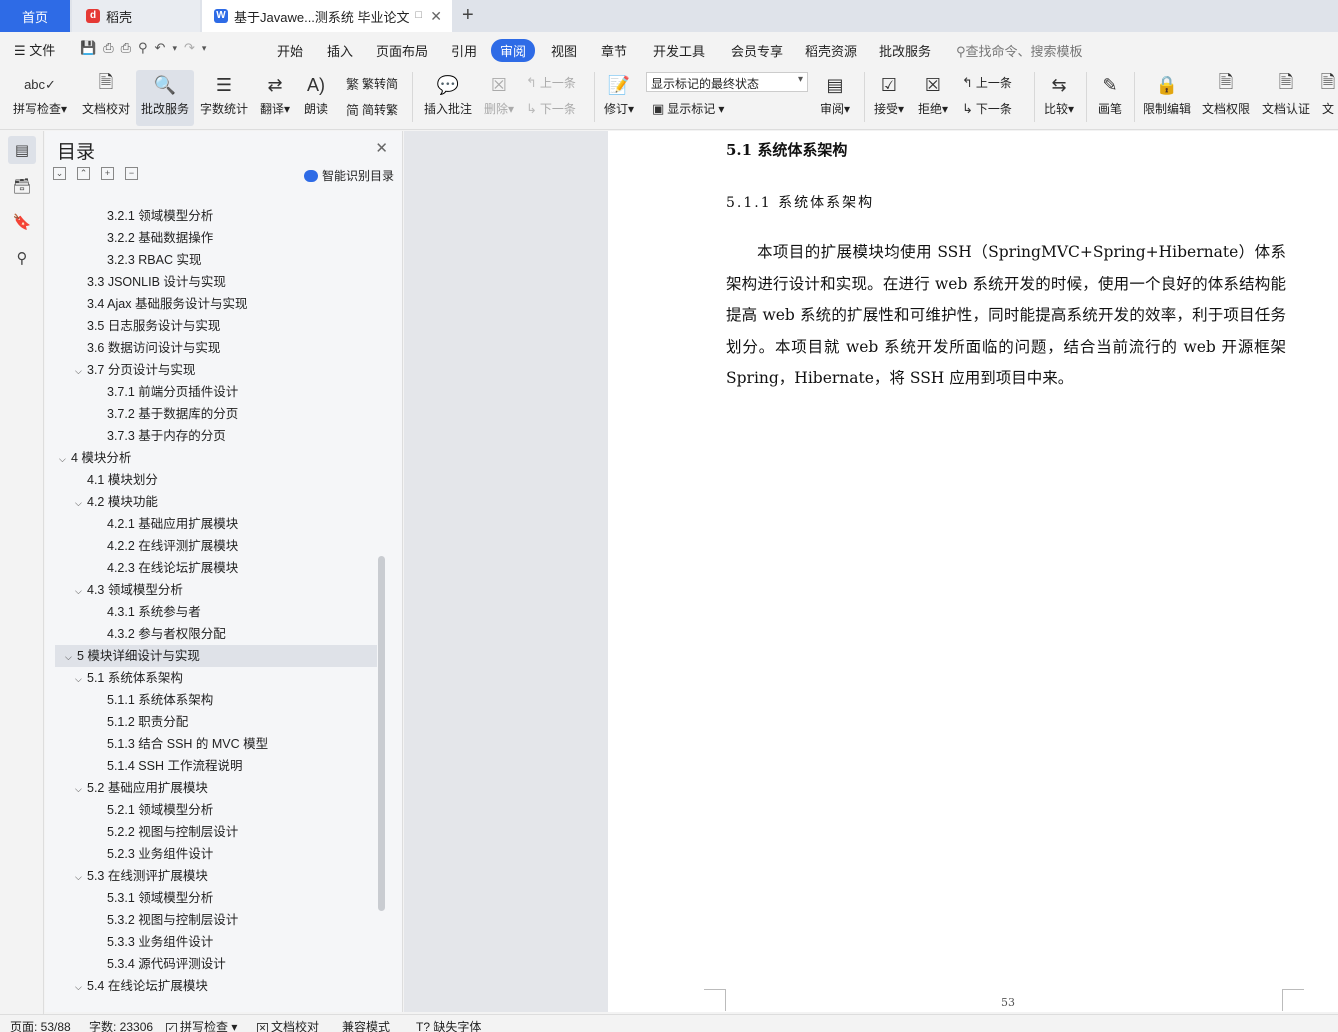 The height and width of the screenshot is (1032, 1338). Describe the element at coordinates (116, 502) in the screenshot. I see `toc-item-expandable: ⌵ 4.2 模块功能` at that location.